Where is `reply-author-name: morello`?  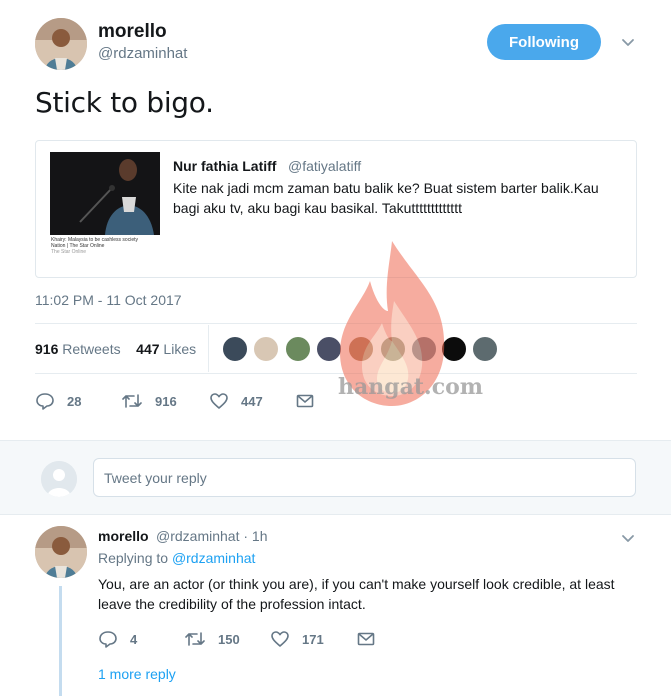 reply-author-name: morello is located at coordinates (123, 536).